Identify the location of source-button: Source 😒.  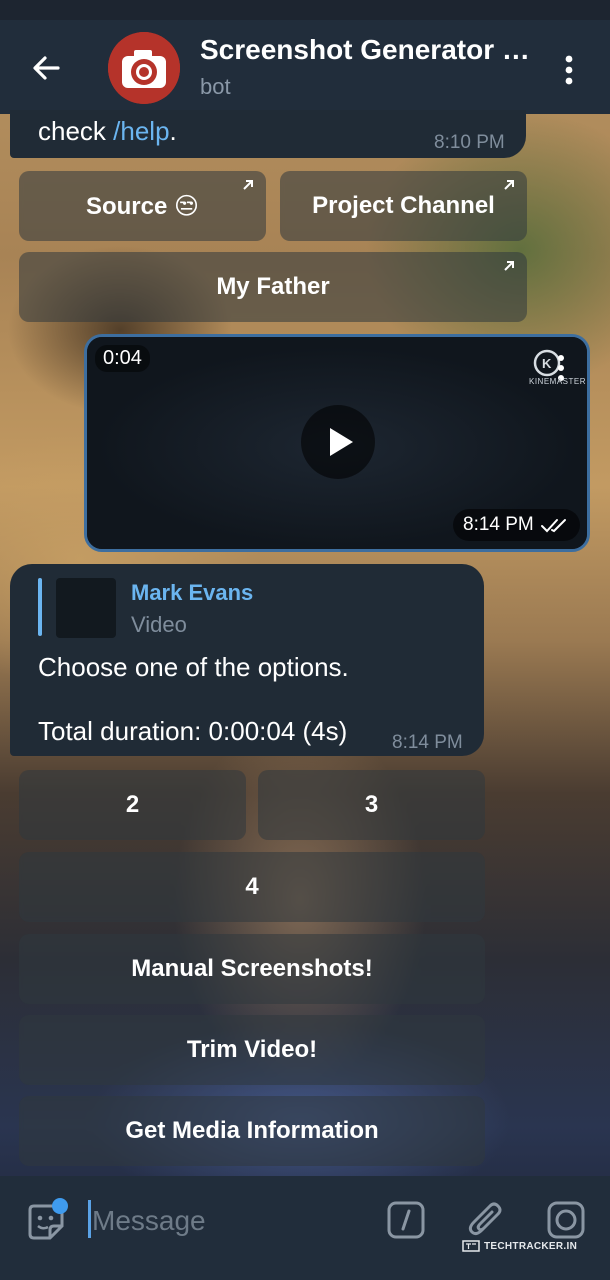
(142, 206).